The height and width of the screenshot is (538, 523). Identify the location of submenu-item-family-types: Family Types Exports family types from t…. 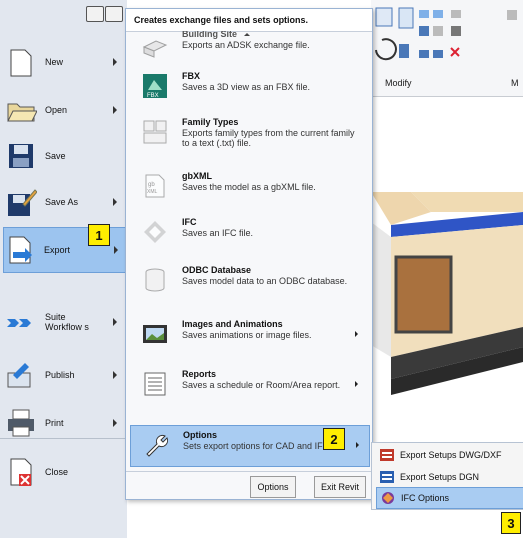
(249, 135).